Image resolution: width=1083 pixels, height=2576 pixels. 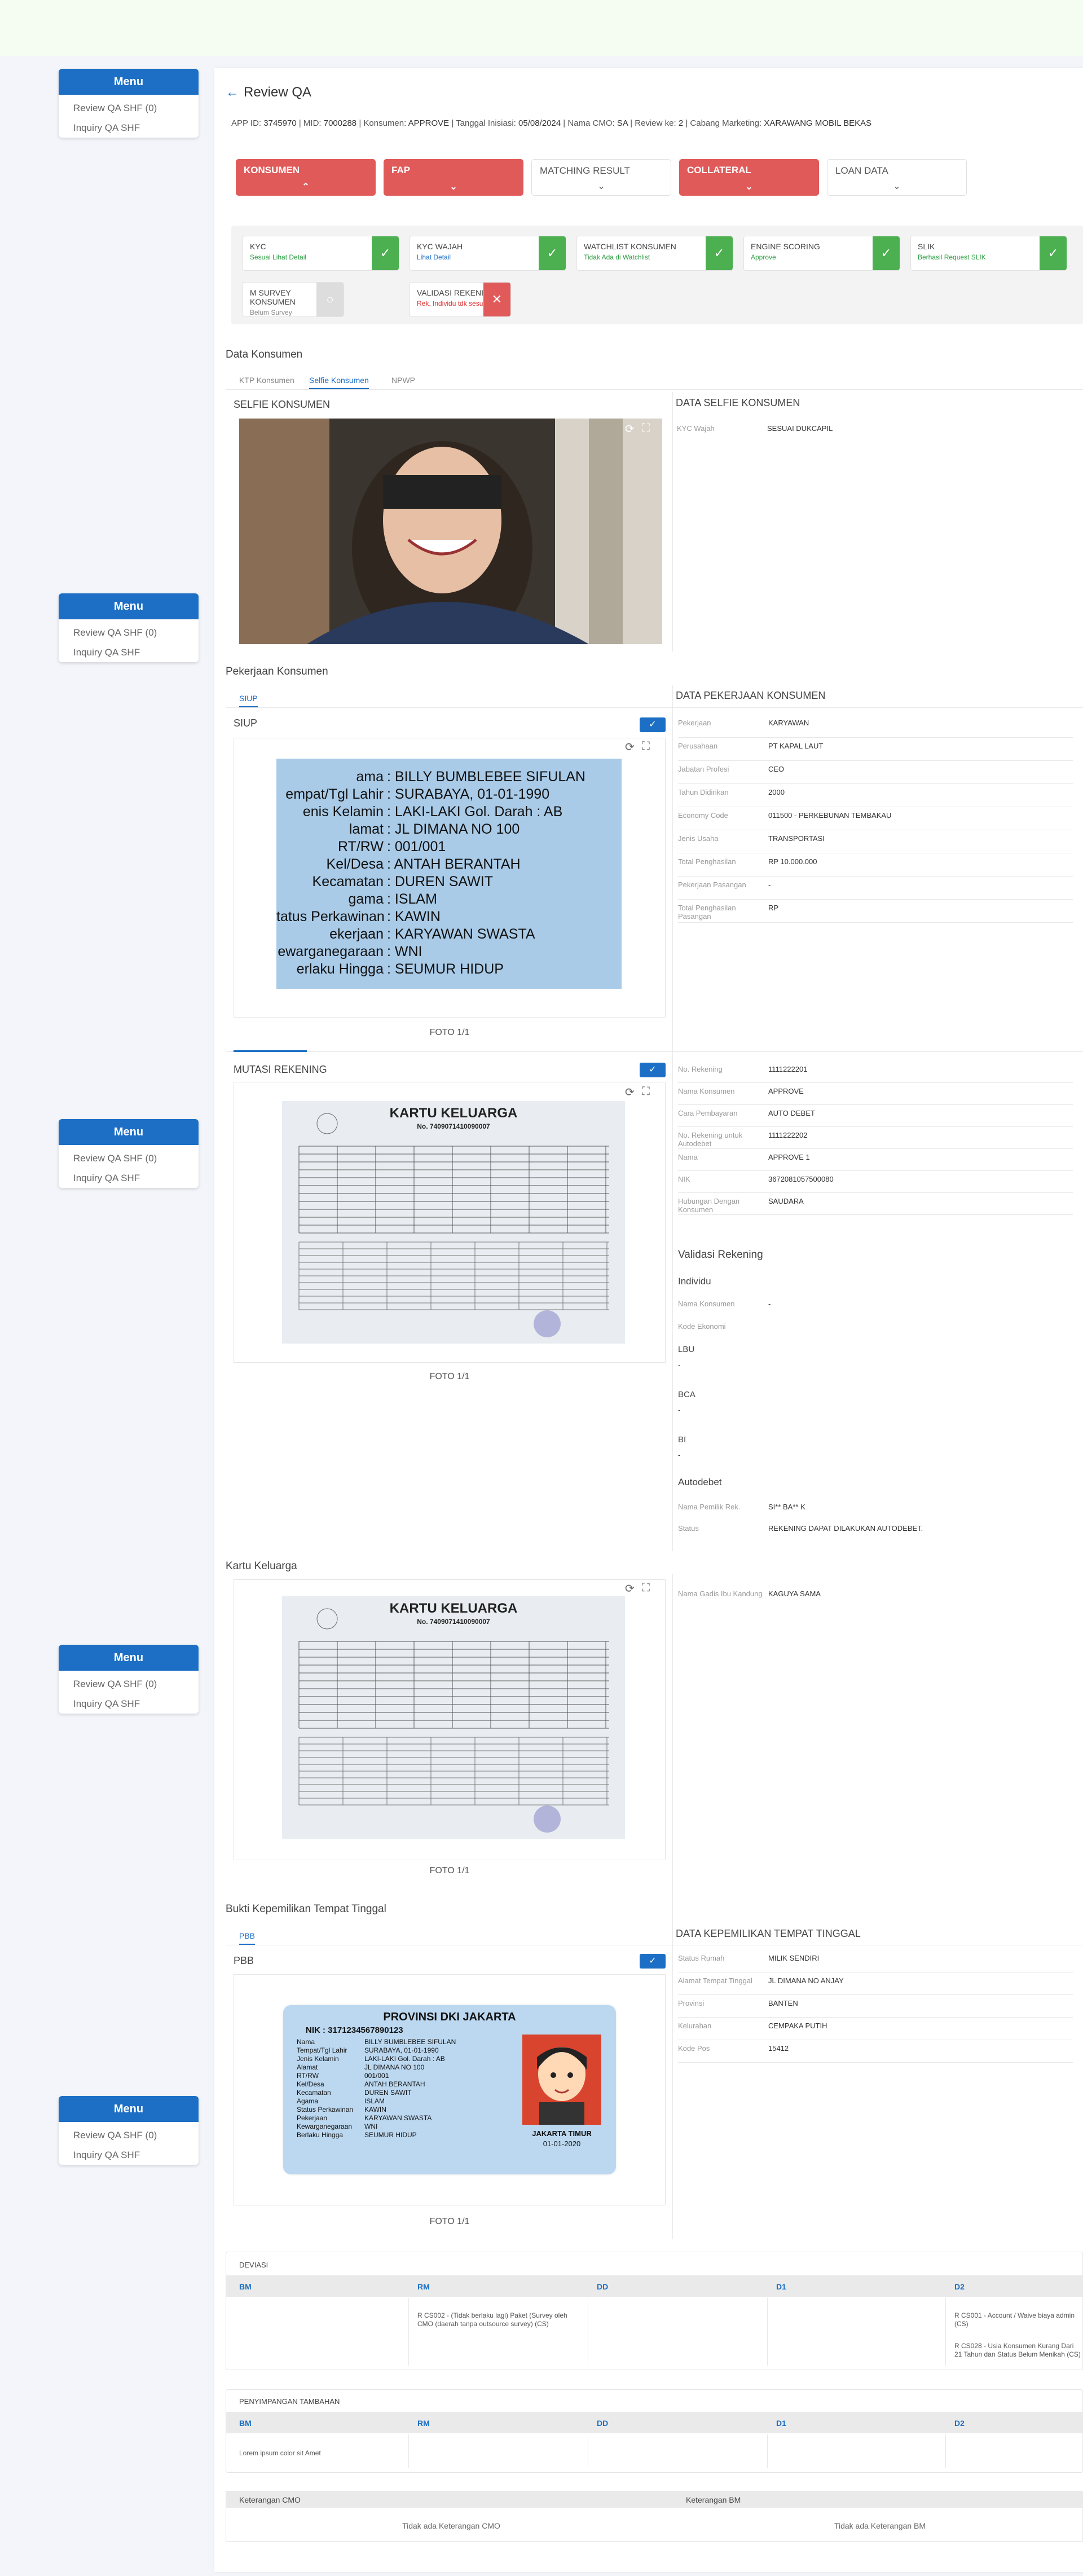 I want to click on bank-value: -, so click(x=679, y=1364).